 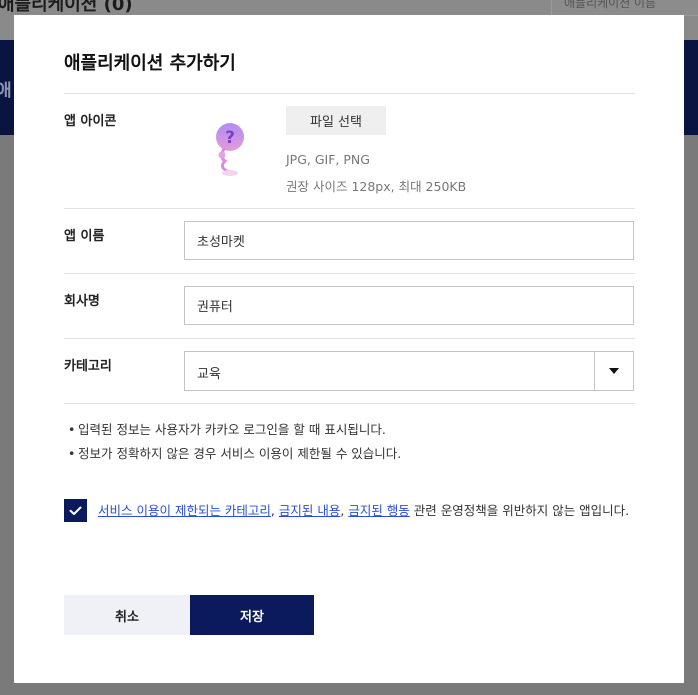 I want to click on icon-size-hint: 권장 사이즈 128px, 최대 250KB, so click(x=376, y=186).